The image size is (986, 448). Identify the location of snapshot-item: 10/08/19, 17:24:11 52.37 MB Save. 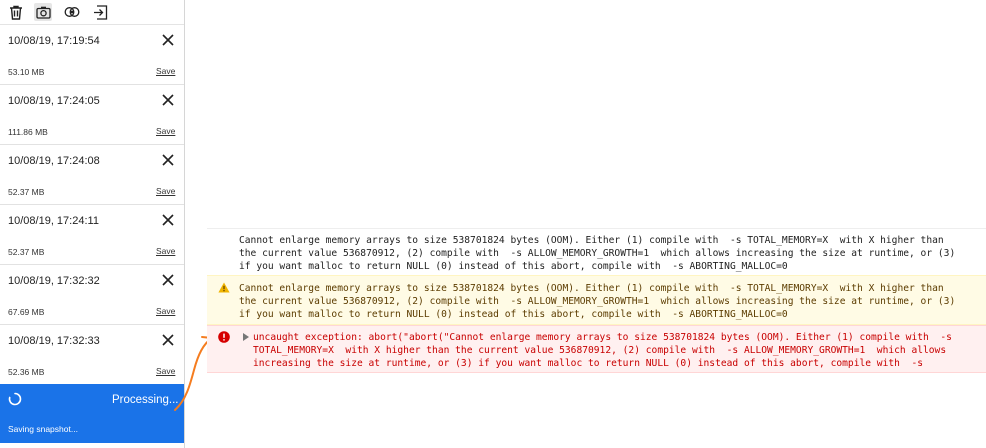
(92, 235).